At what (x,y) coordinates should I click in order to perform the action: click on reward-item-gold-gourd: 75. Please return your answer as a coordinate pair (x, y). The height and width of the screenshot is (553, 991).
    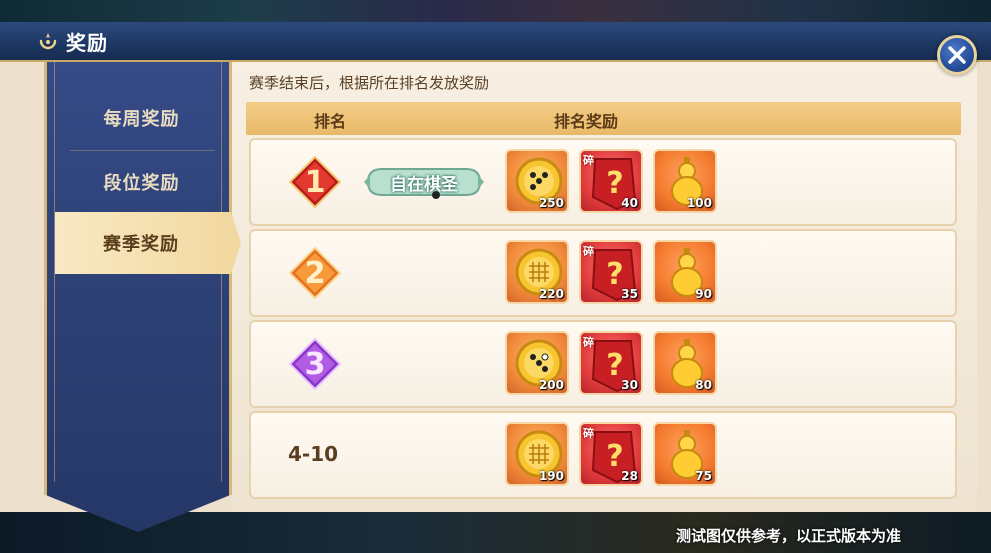
    Looking at the image, I should click on (685, 454).